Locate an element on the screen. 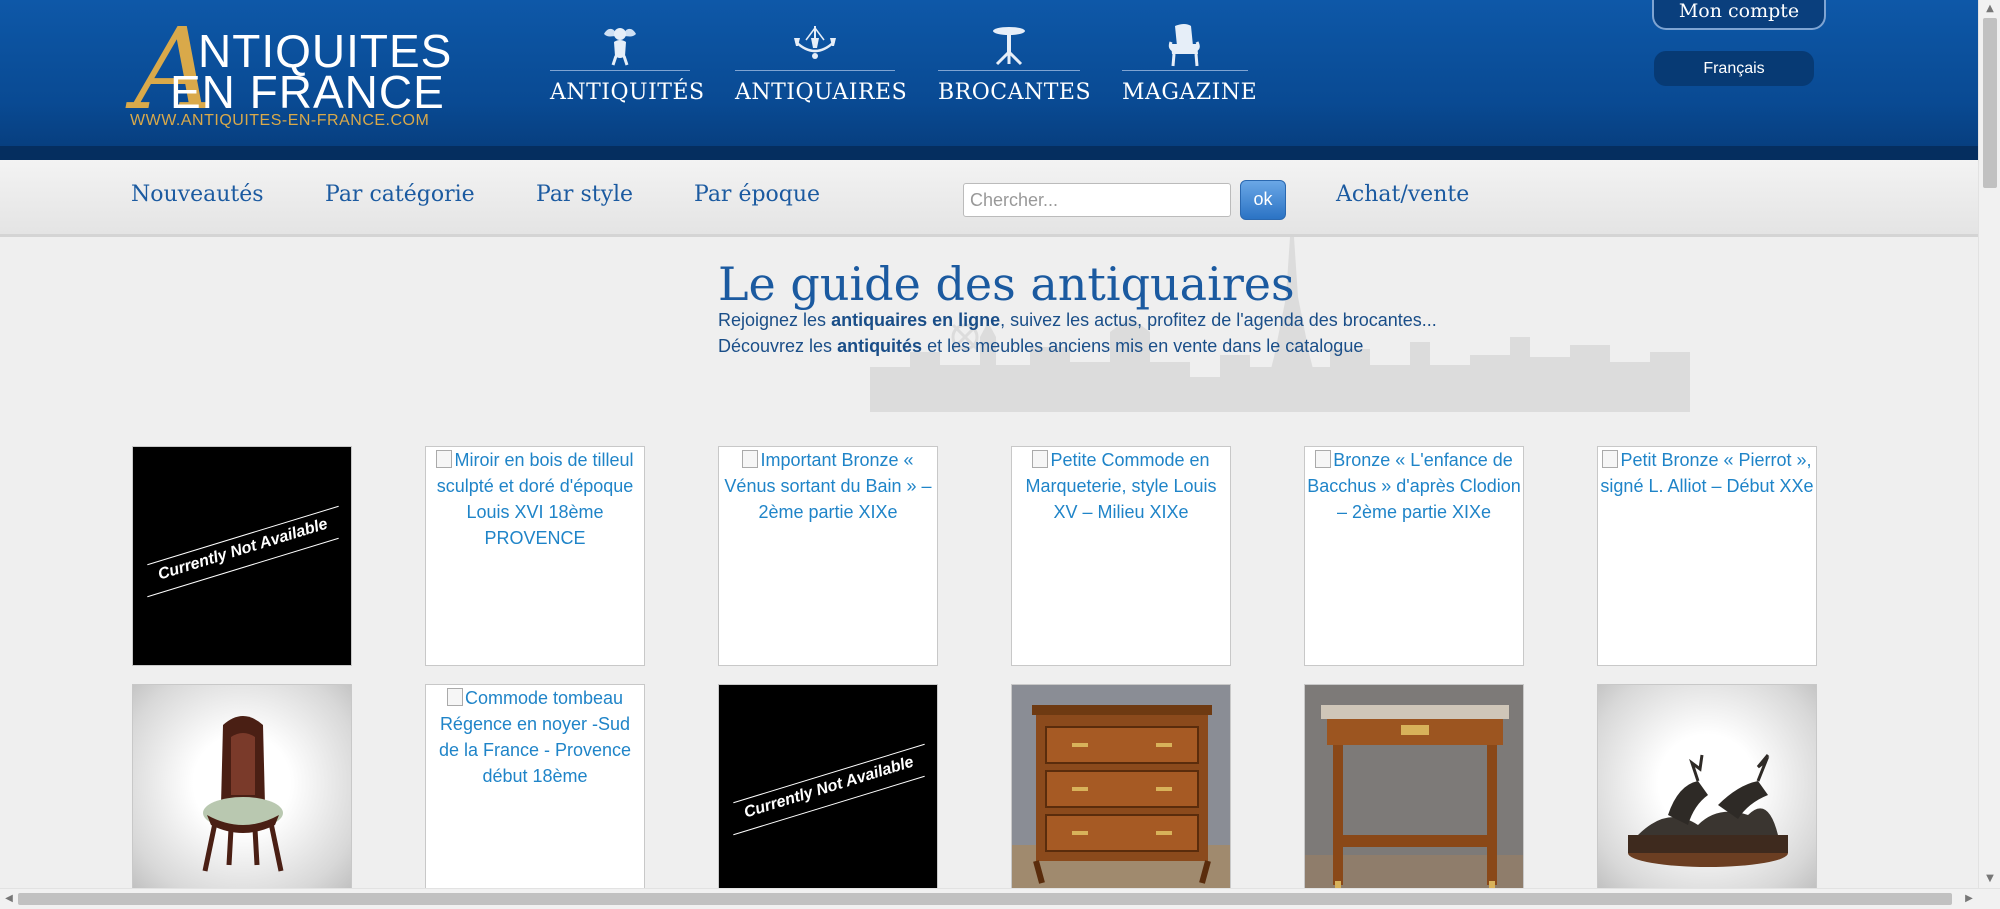 The height and width of the screenshot is (909, 2000). vertical-scroll-thumb is located at coordinates (1990, 103).